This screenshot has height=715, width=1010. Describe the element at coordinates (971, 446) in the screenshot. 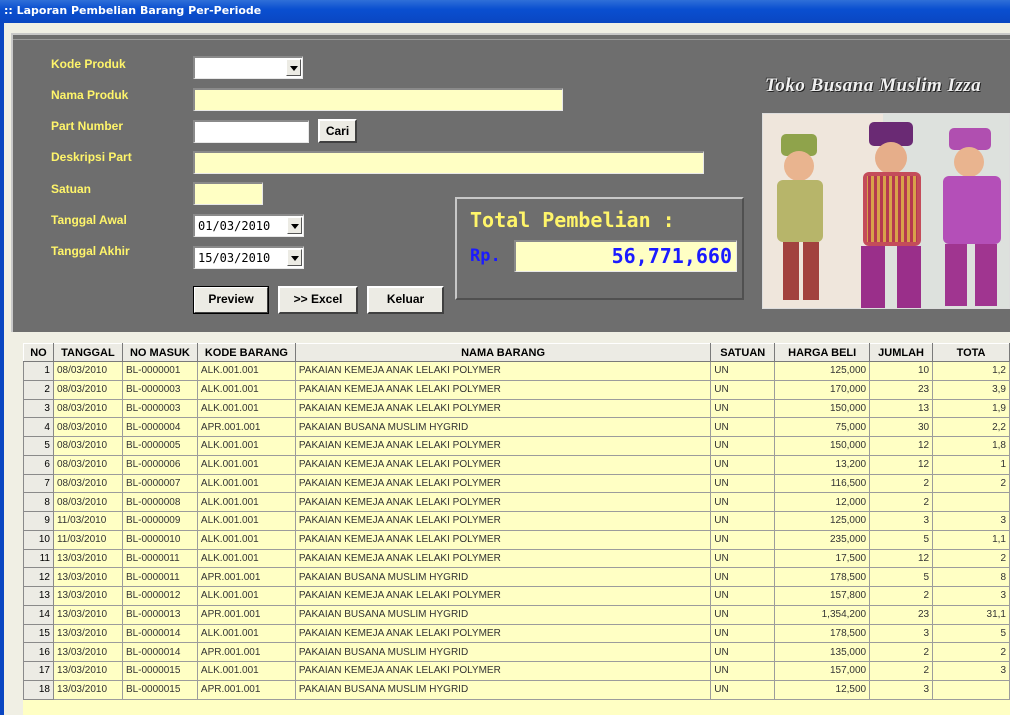

I see `table-cell: 1,8` at that location.